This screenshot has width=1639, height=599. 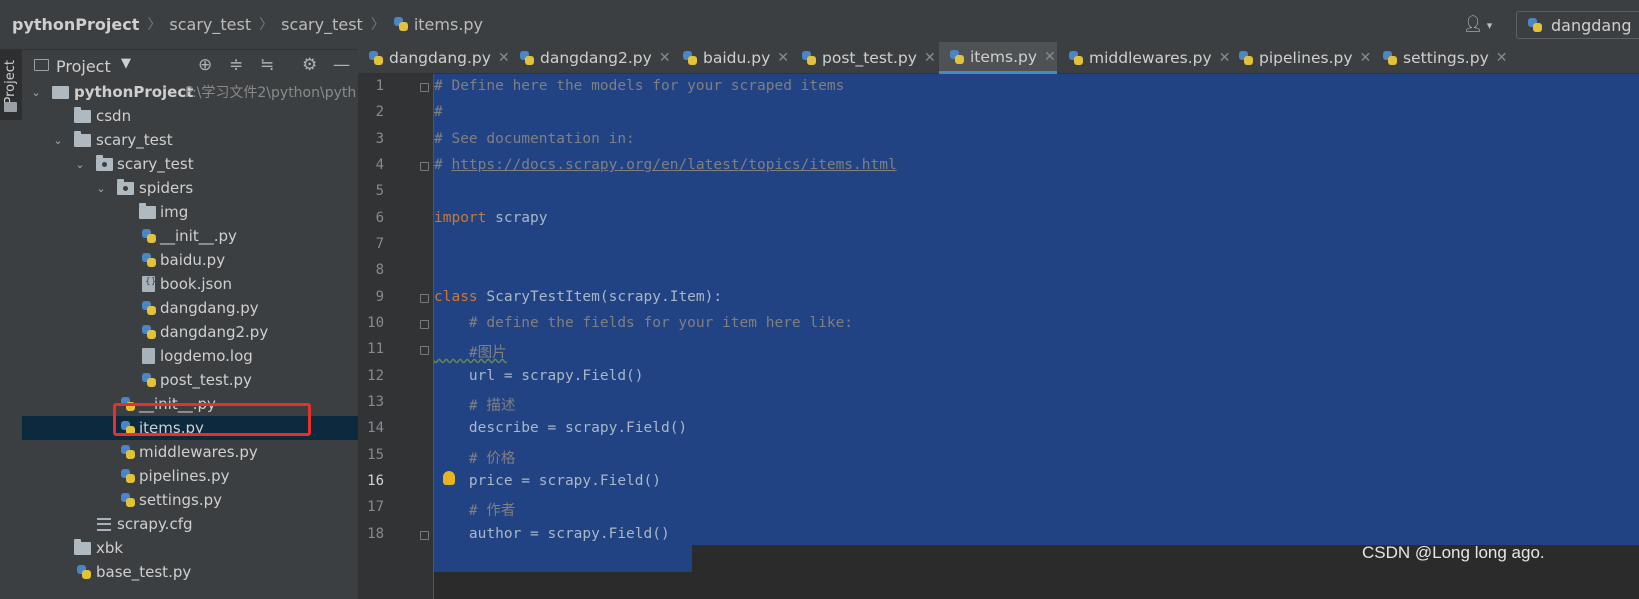 What do you see at coordinates (379, 165) in the screenshot?
I see `line-number: 4` at bounding box center [379, 165].